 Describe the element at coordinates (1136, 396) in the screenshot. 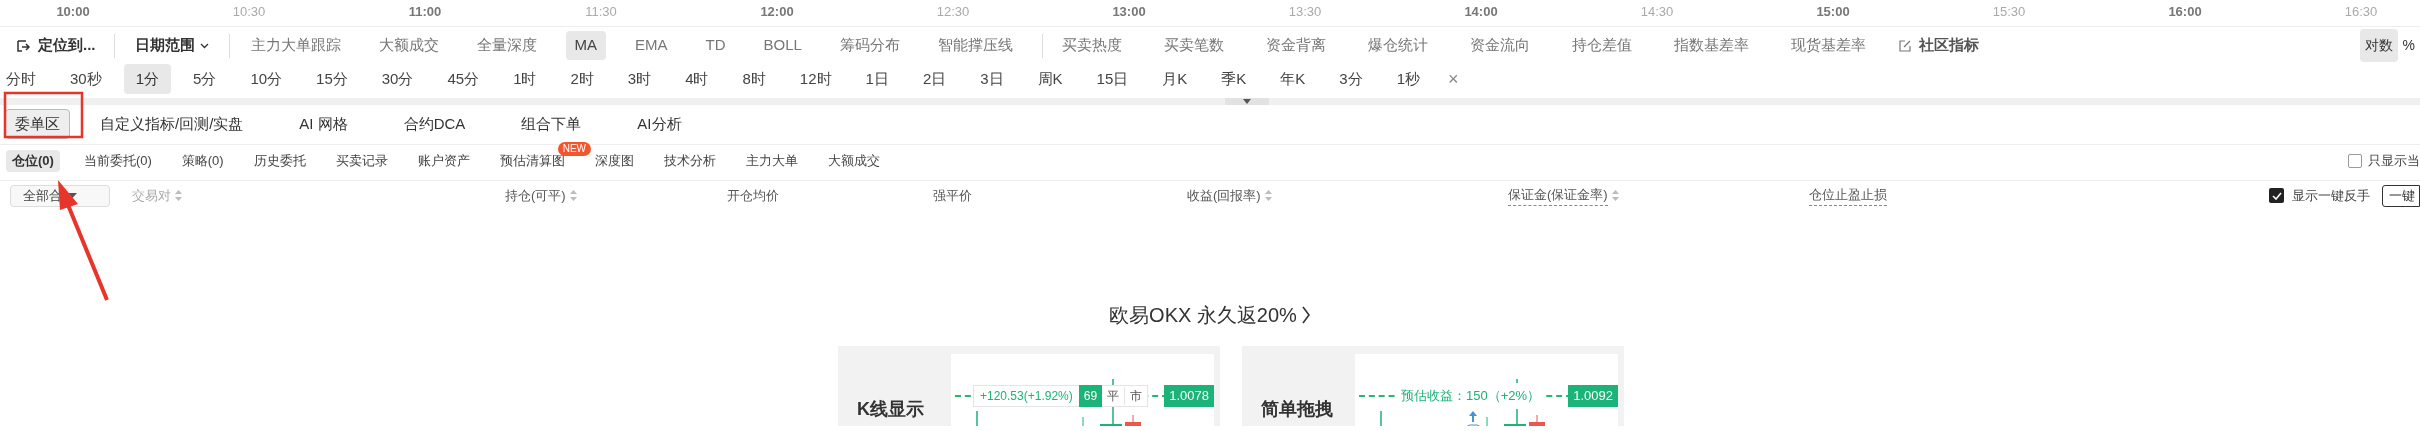

I see `market-close-button: 市` at that location.